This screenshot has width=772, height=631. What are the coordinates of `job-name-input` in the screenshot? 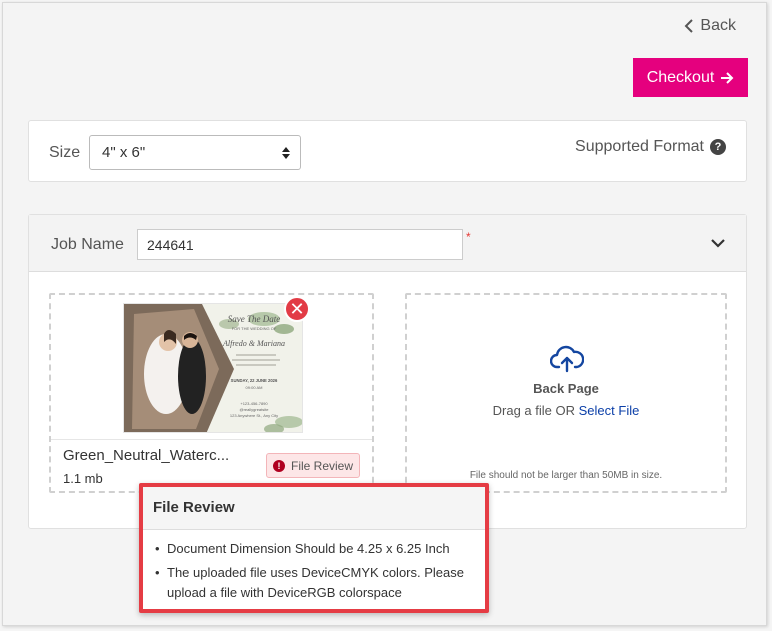 It's located at (300, 244).